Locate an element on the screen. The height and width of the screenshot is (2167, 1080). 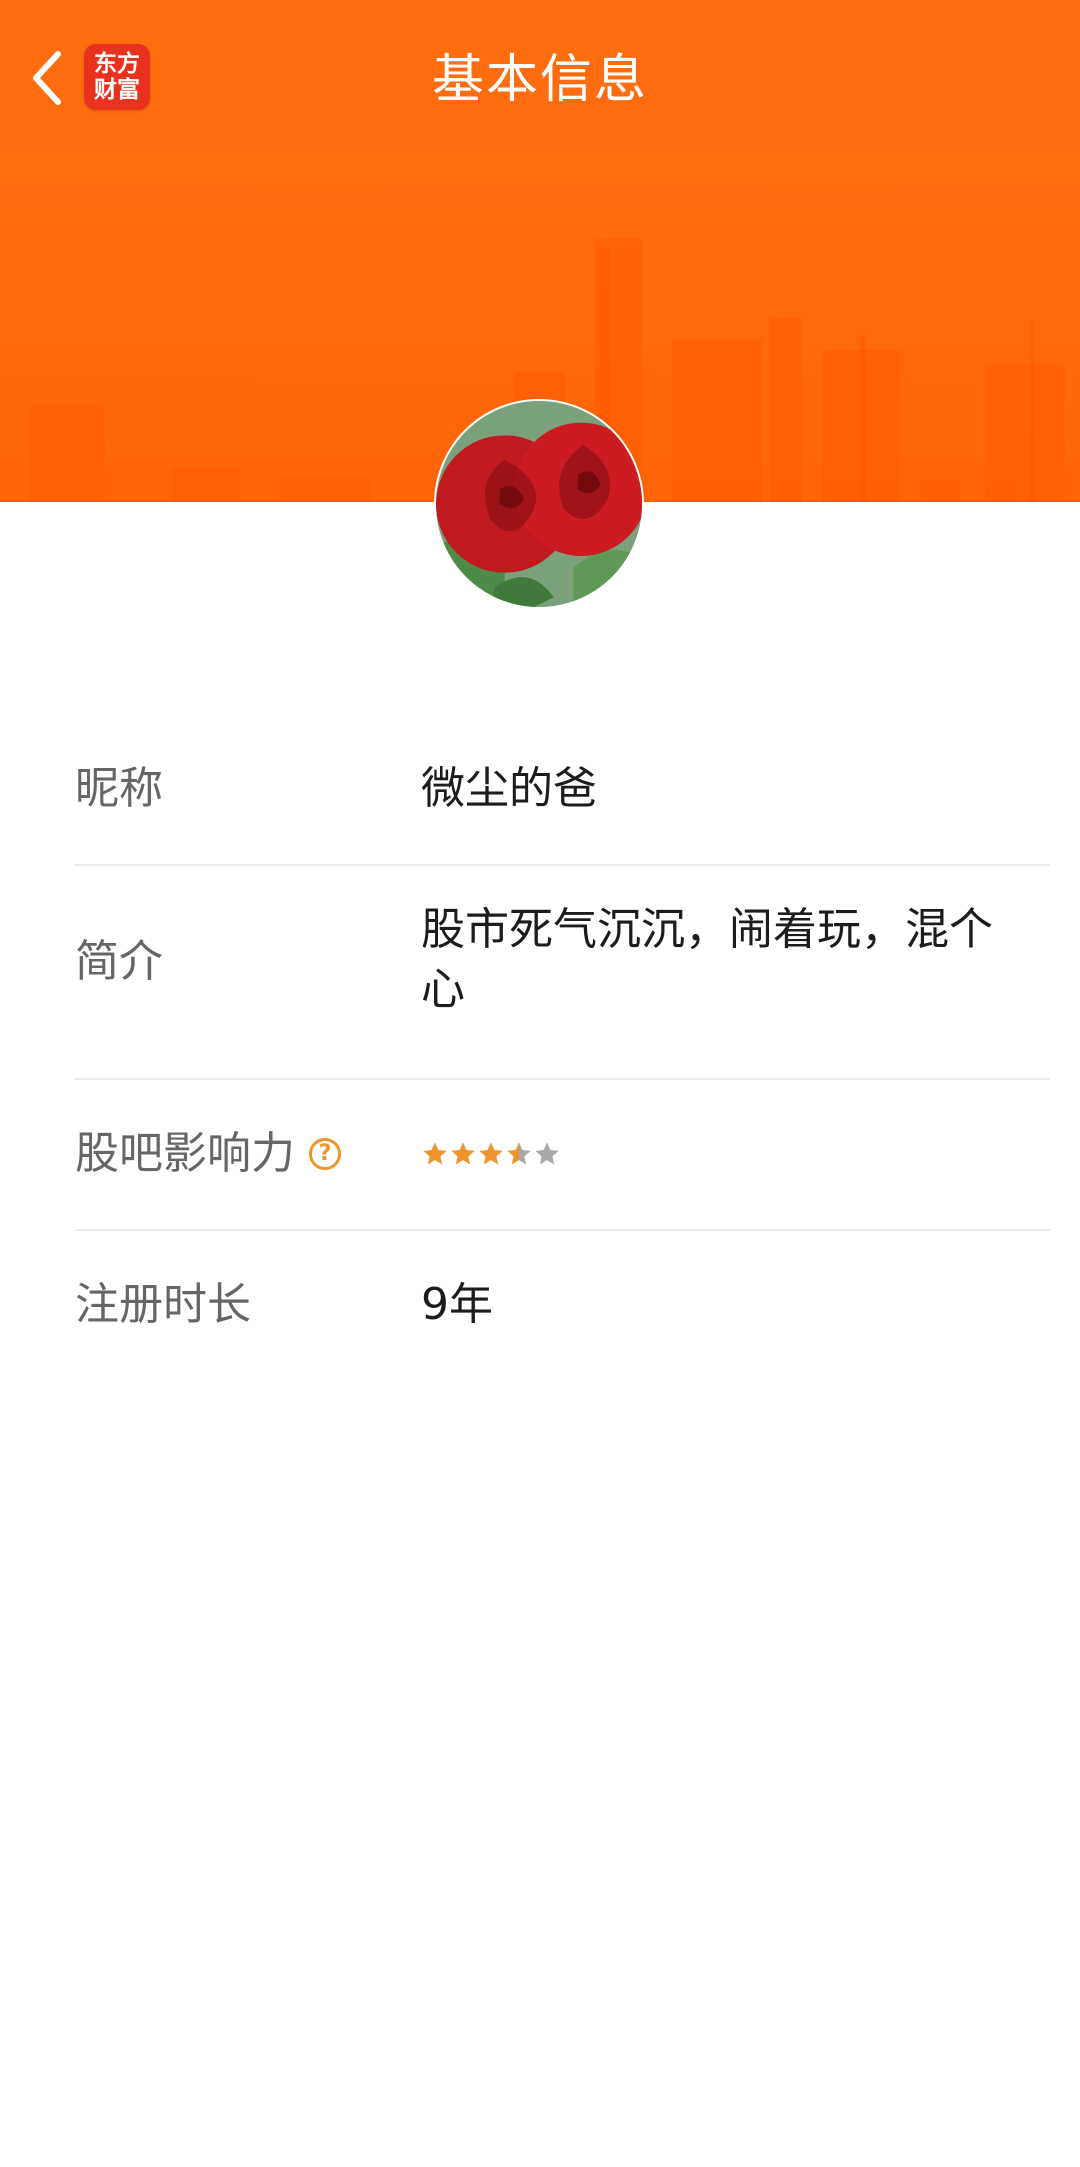
nickname-row: 昵称 微尘的爸 is located at coordinates (562, 789).